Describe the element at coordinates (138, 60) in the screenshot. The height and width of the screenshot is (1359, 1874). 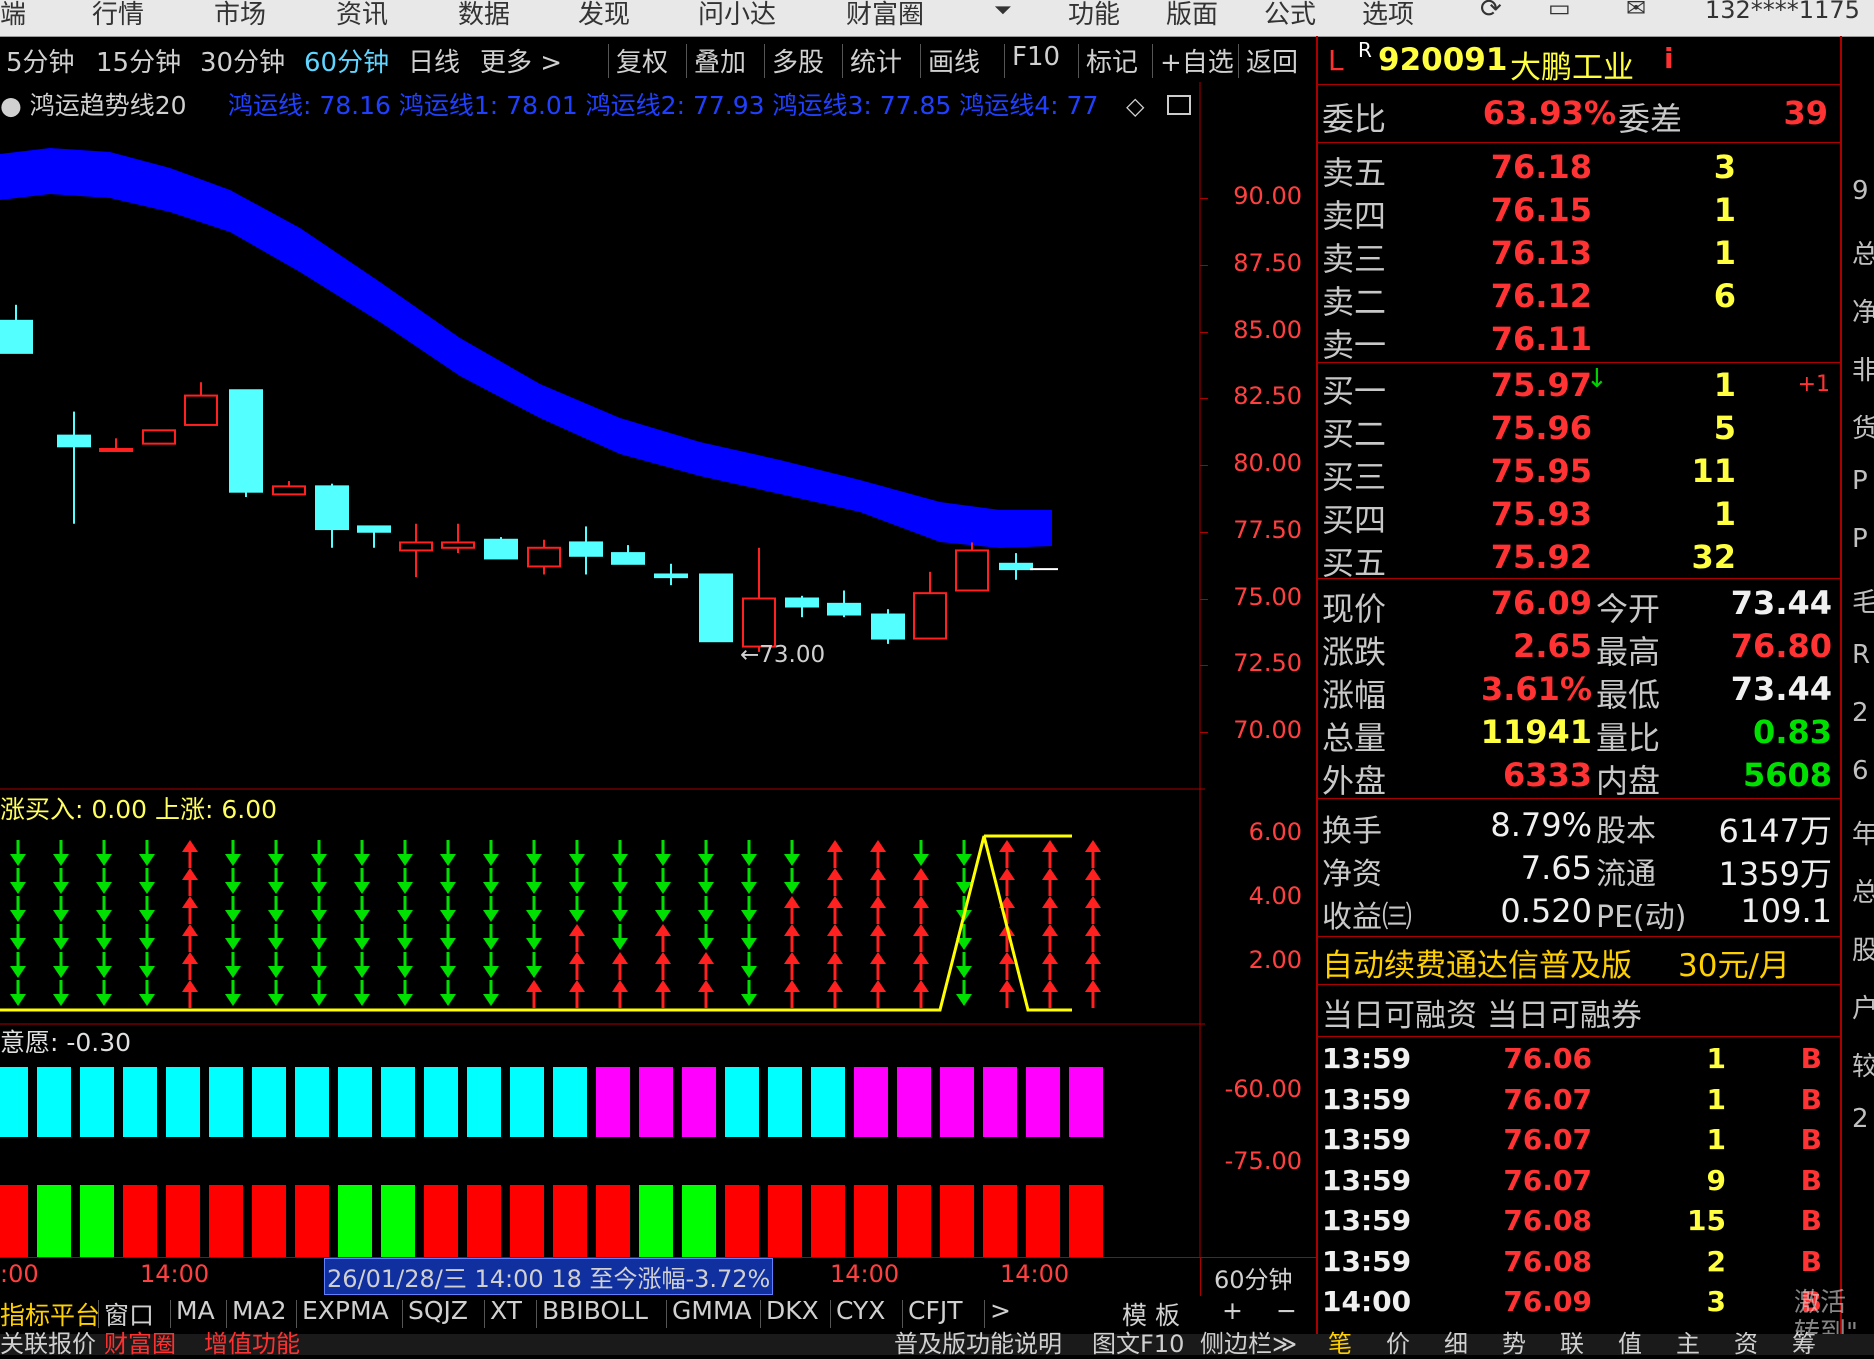
I see `period-1: 15分钟` at that location.